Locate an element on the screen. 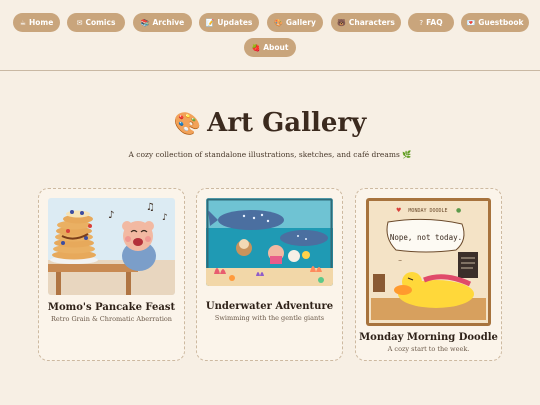  bear-icon: 🐻 is located at coordinates (341, 22).